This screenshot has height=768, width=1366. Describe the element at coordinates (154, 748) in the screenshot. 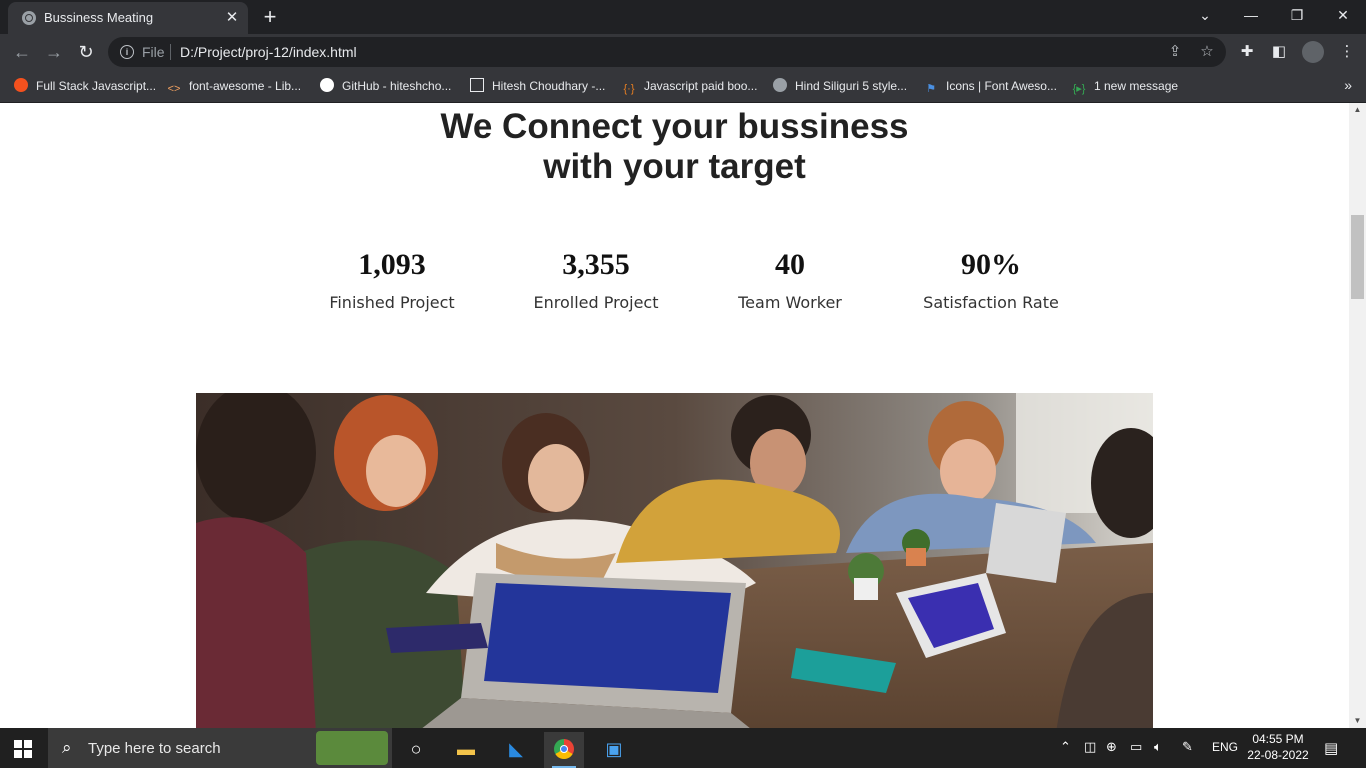

I see `search-placeholder: Type here to search` at that location.